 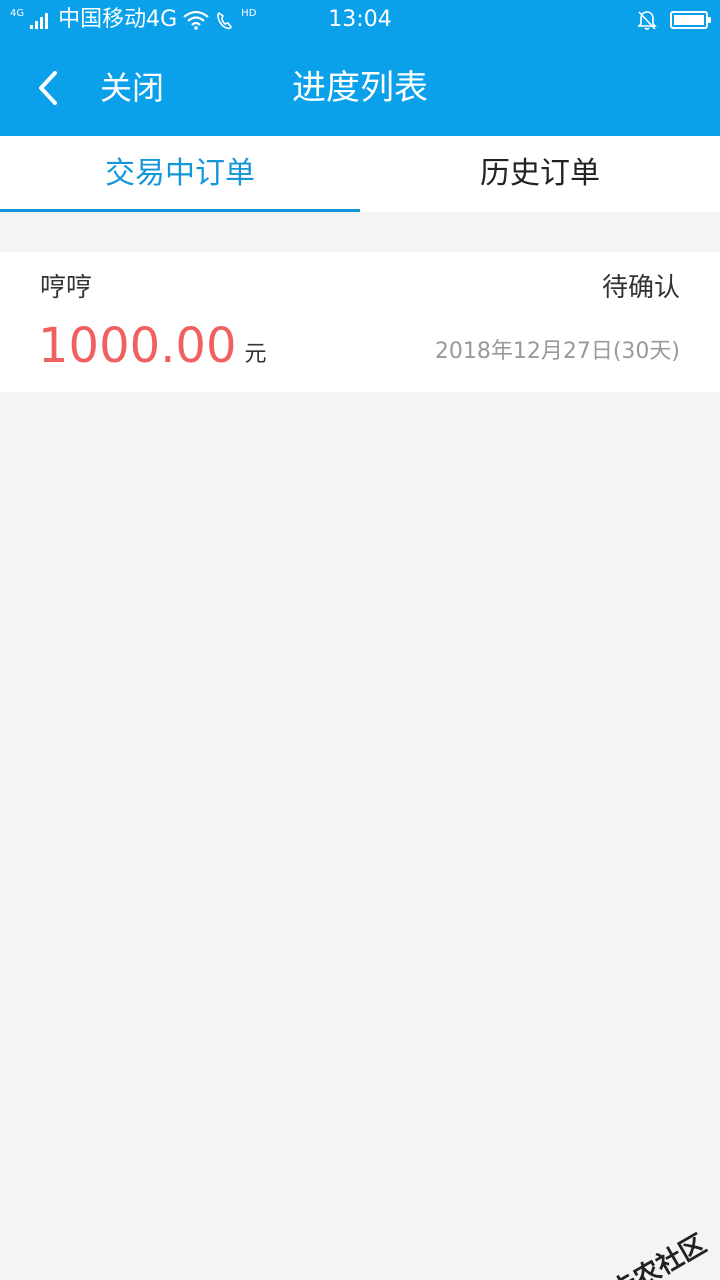 I want to click on tab-bar: 交易中订单 历史订单, so click(x=360, y=174).